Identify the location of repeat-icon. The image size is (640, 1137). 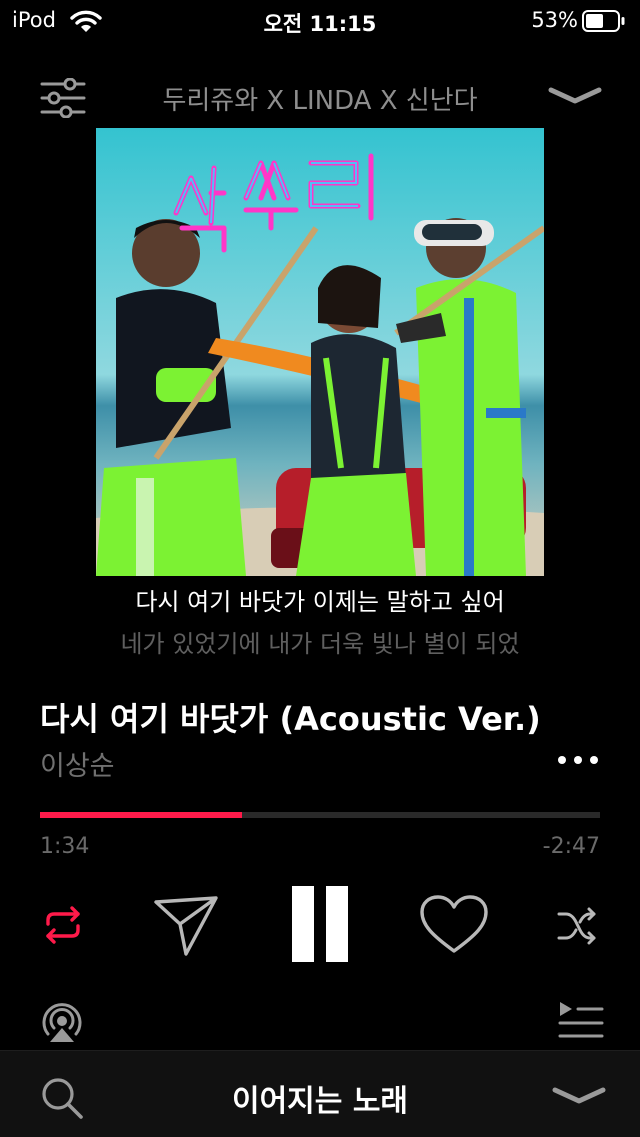
(63, 927).